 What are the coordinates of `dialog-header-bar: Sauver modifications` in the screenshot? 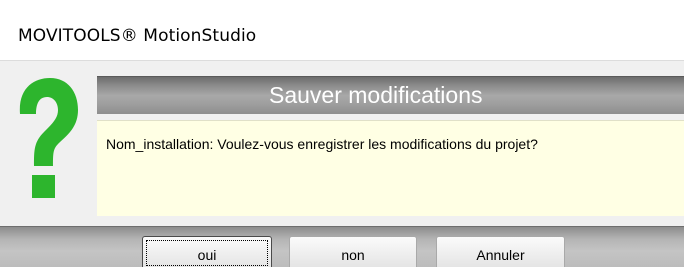 It's located at (390, 95).